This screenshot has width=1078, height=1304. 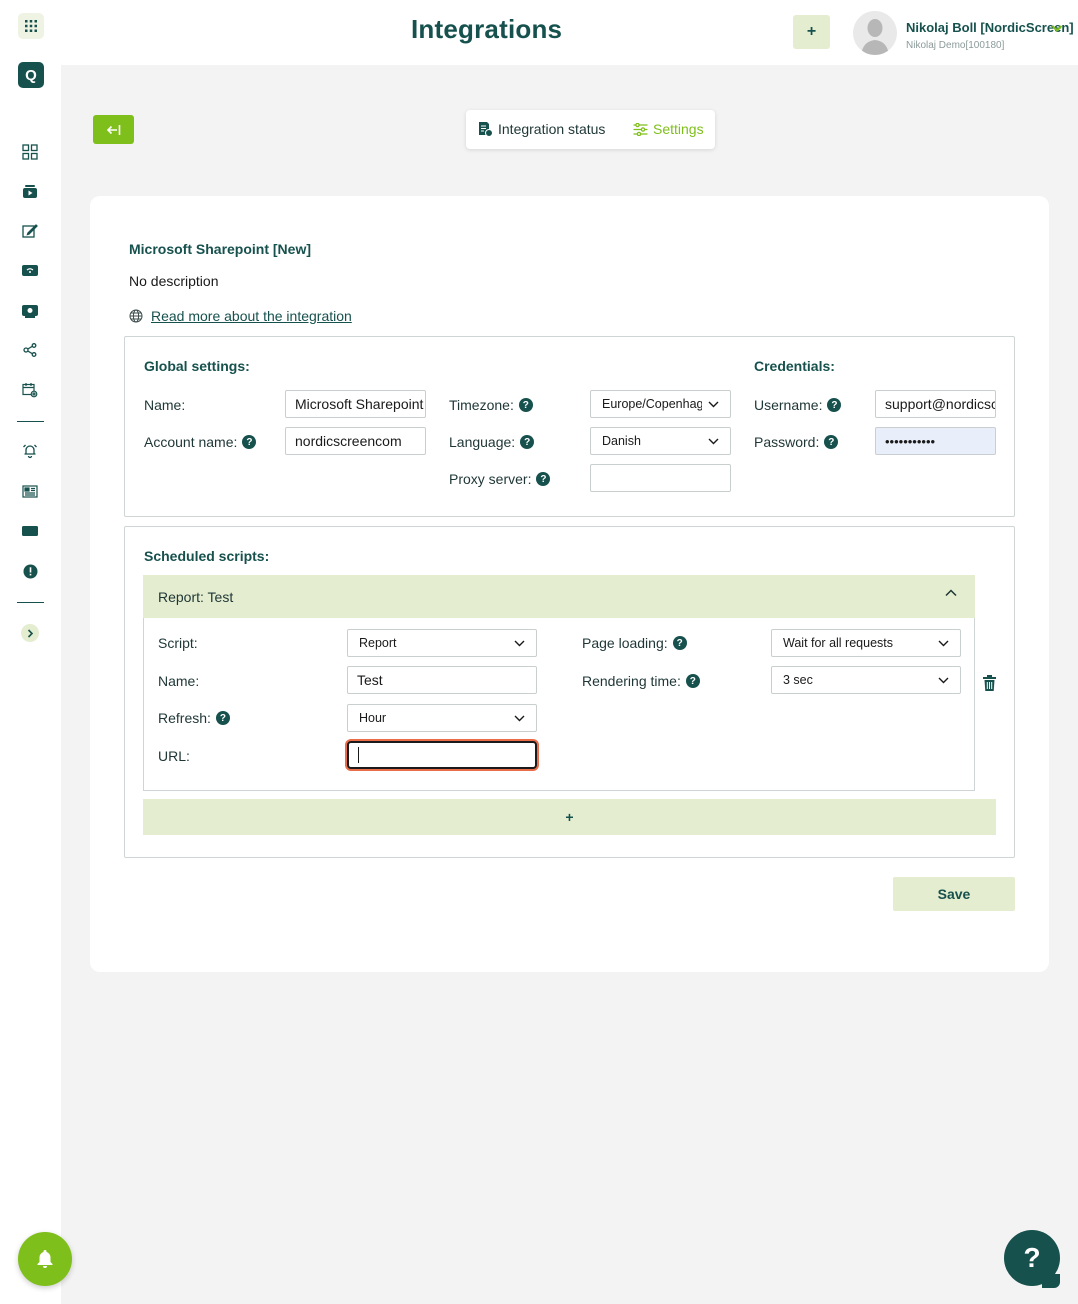 I want to click on save-button: Save, so click(x=954, y=894).